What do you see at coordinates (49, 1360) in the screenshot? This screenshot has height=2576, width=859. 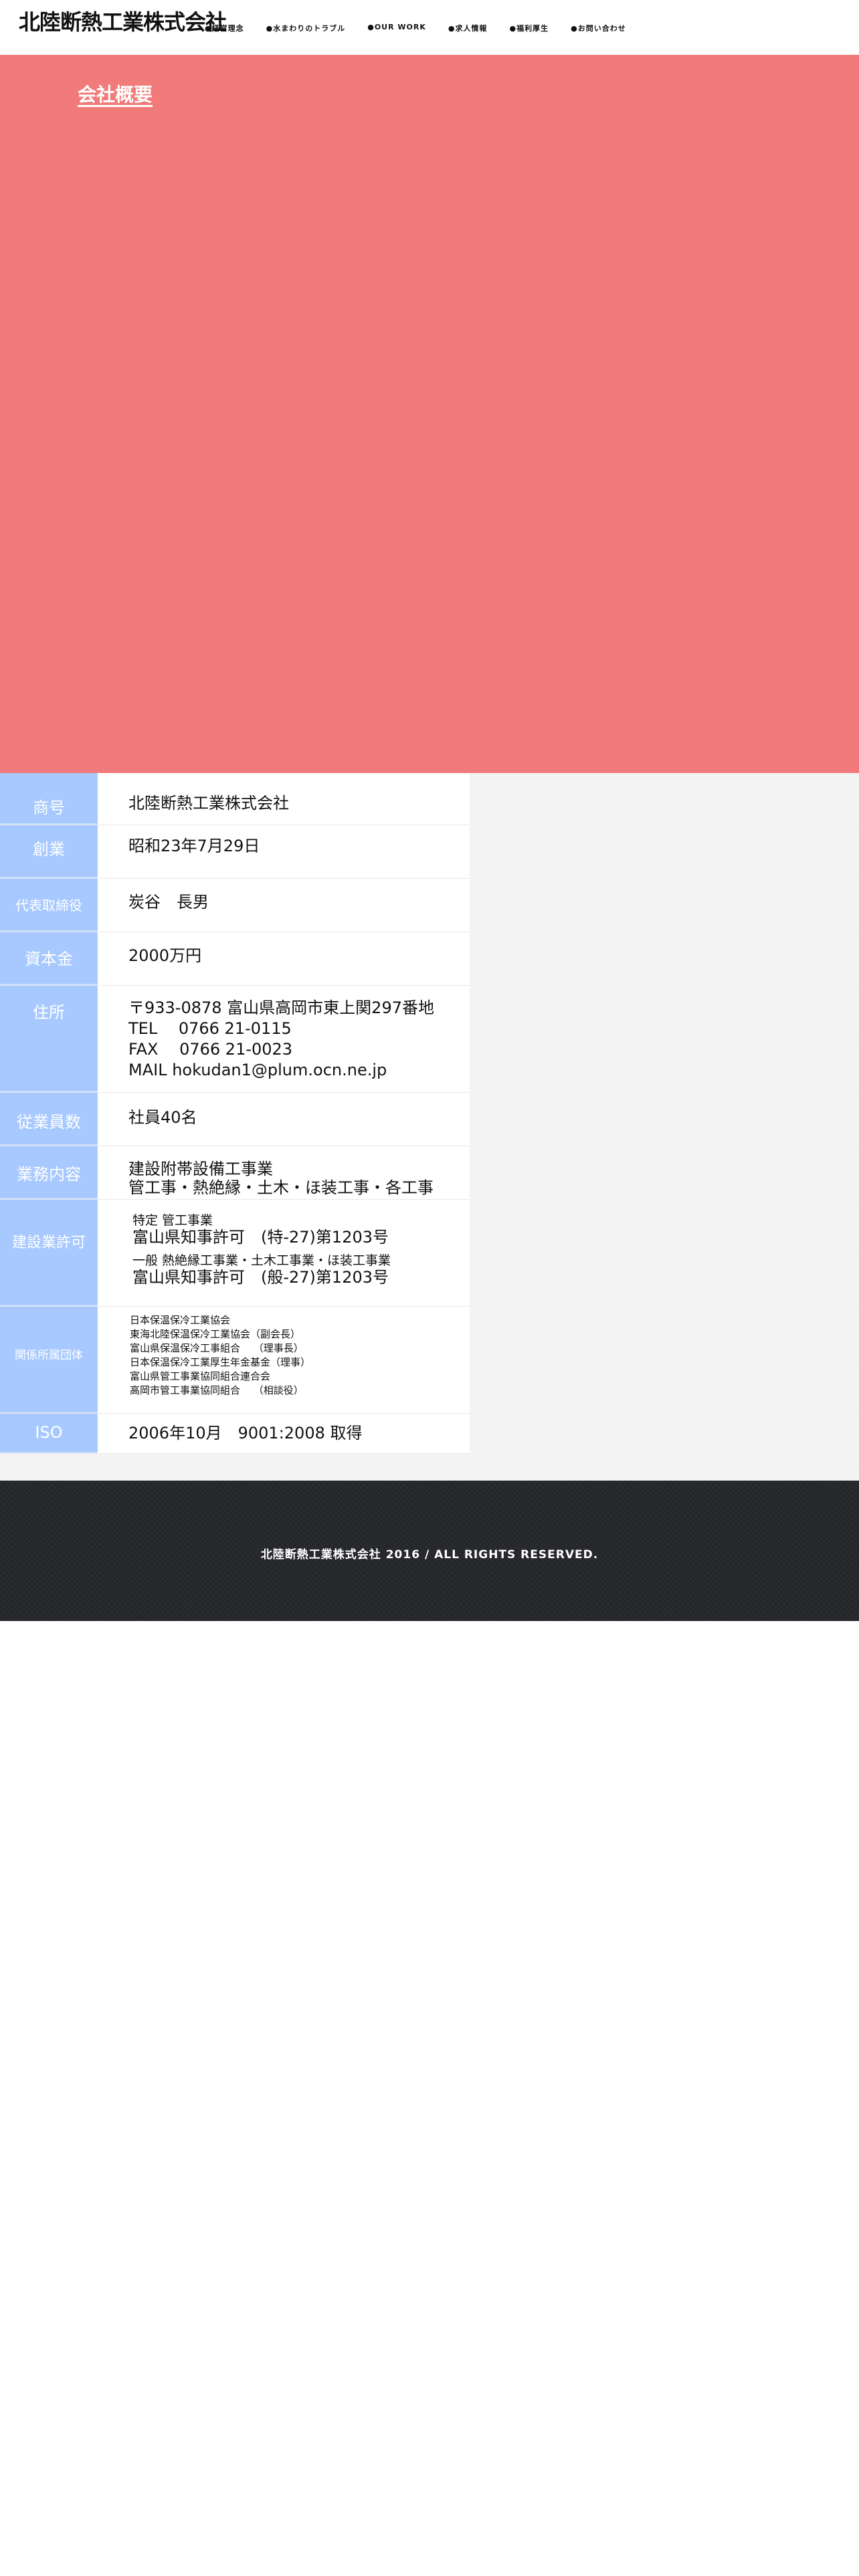 I see `row-label: 関係所属団体` at bounding box center [49, 1360].